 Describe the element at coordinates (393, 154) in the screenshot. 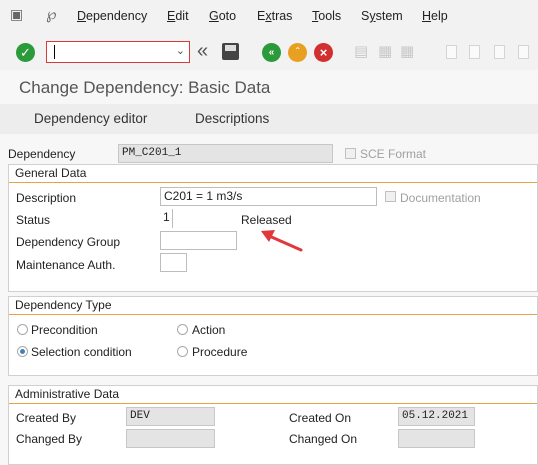

I see `sce-format-label: SCE Format` at that location.